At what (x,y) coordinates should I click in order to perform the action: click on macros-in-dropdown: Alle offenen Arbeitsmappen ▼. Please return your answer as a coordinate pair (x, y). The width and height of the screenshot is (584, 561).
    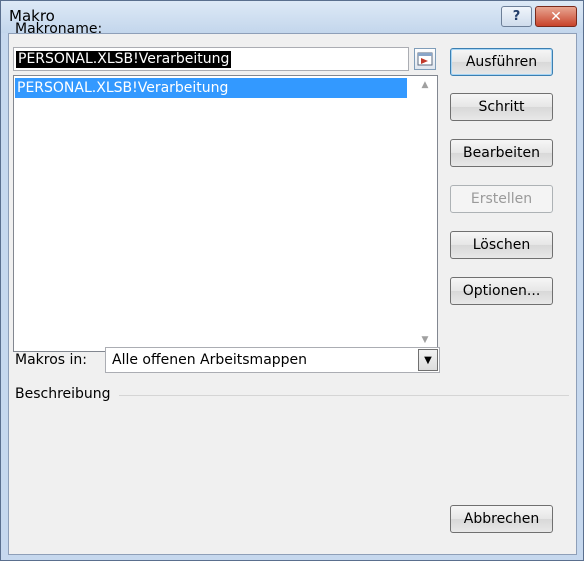
    Looking at the image, I should click on (272, 360).